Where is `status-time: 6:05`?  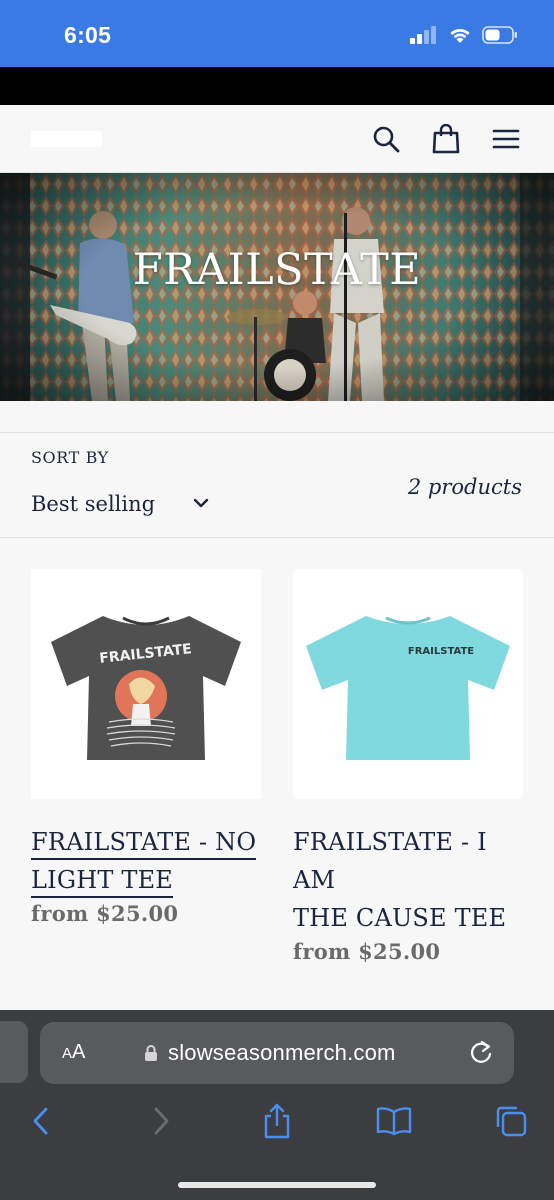 status-time: 6:05 is located at coordinates (88, 35).